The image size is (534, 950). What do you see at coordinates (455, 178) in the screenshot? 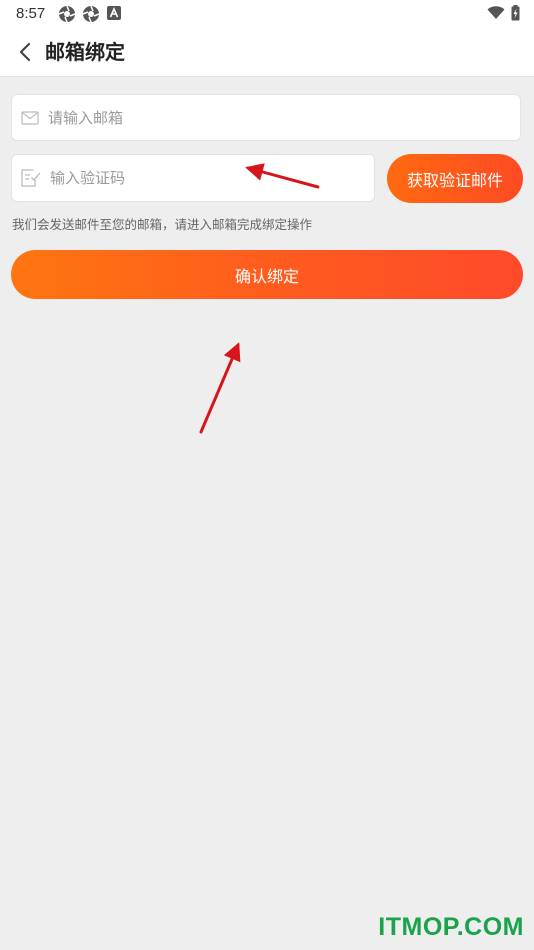
I see `get-verification-email-button: 获取验证邮件` at bounding box center [455, 178].